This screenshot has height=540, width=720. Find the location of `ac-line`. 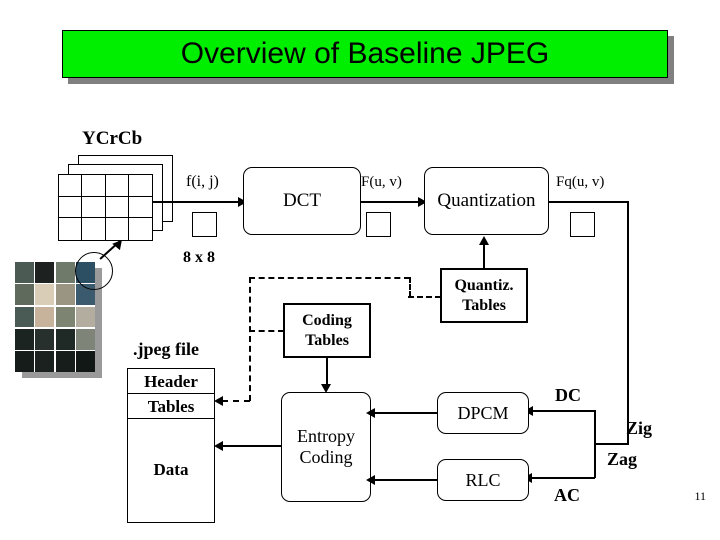

ac-line is located at coordinates (562, 478).